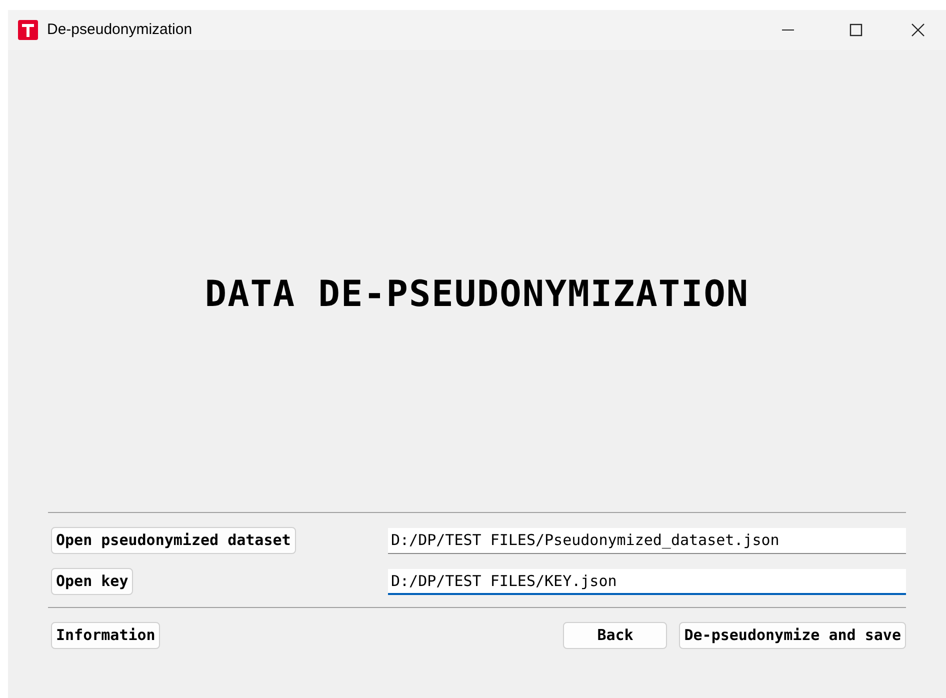  What do you see at coordinates (647, 541) in the screenshot?
I see `file-path-field: D:/DP/TEST FILES/Pseudonymized_dataset.json` at bounding box center [647, 541].